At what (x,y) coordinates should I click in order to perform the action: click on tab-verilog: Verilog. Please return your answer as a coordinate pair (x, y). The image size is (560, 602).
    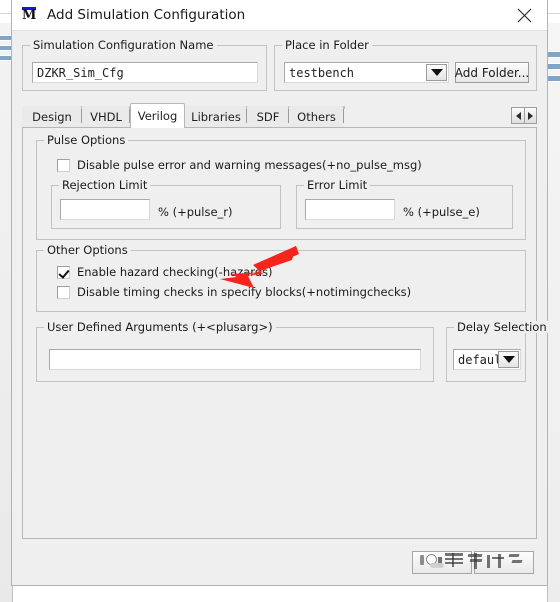
    Looking at the image, I should click on (157, 115).